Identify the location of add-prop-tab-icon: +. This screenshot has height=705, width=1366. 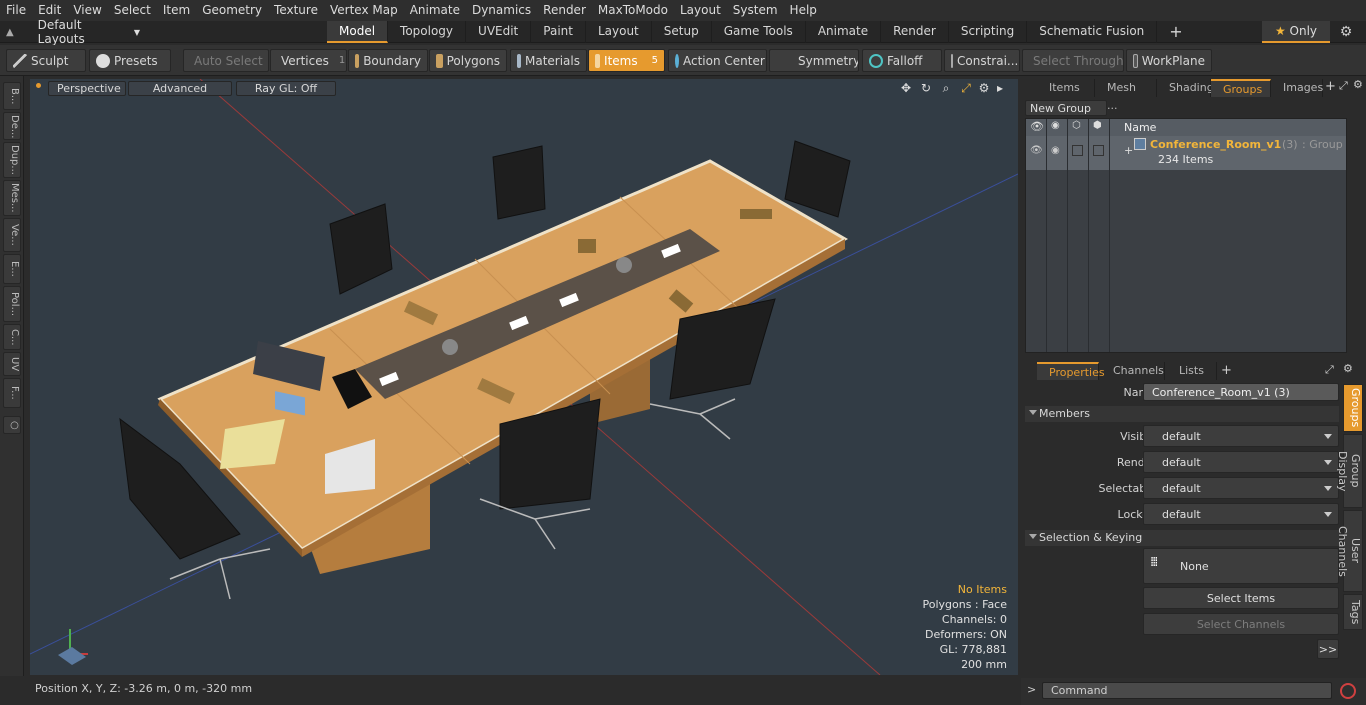
(1226, 370).